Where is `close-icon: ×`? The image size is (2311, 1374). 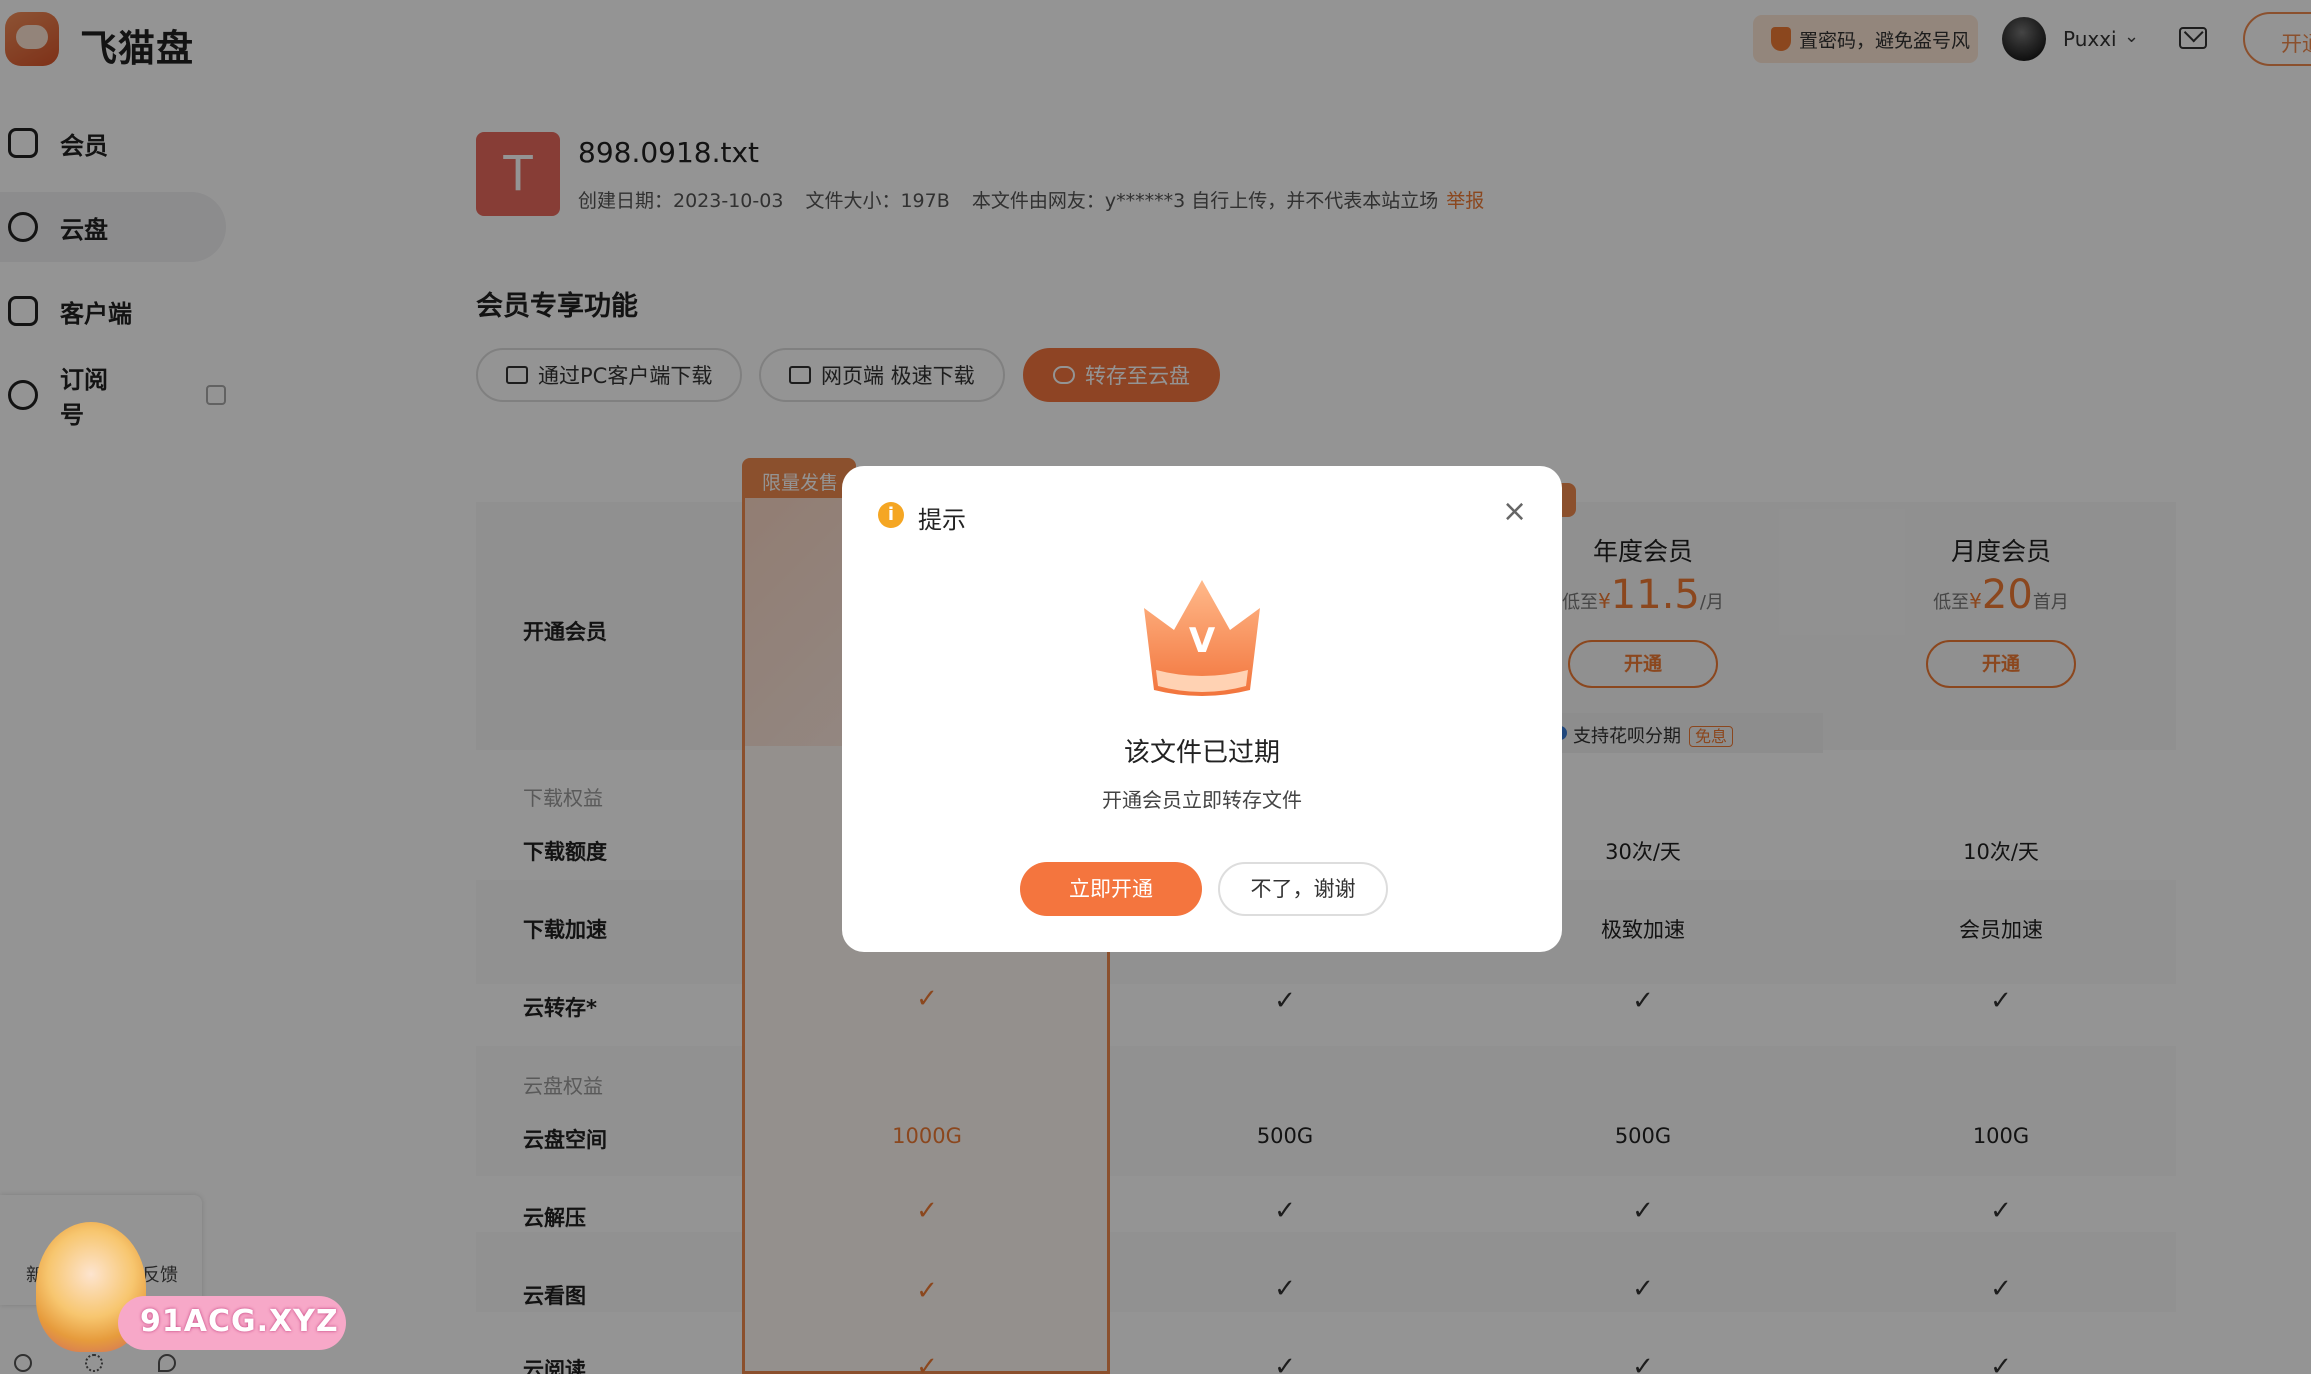 close-icon: × is located at coordinates (1514, 511).